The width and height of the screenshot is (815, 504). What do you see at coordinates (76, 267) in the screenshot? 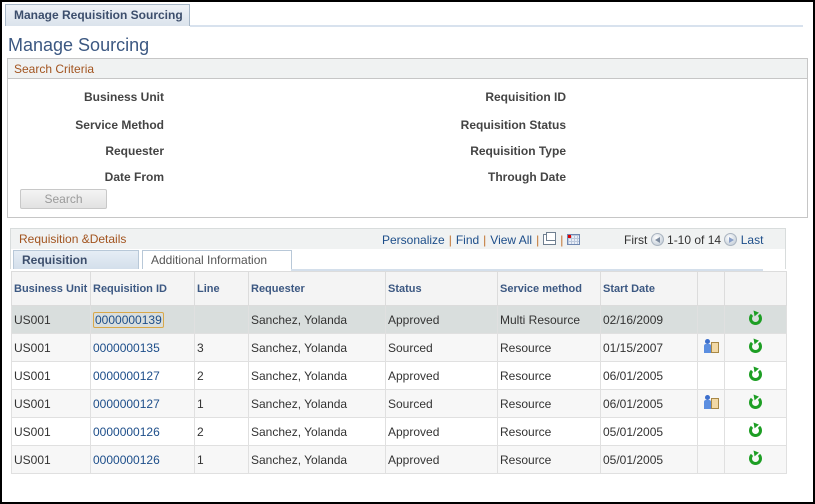
I see `tab-requisition-details: Requisition Details` at bounding box center [76, 267].